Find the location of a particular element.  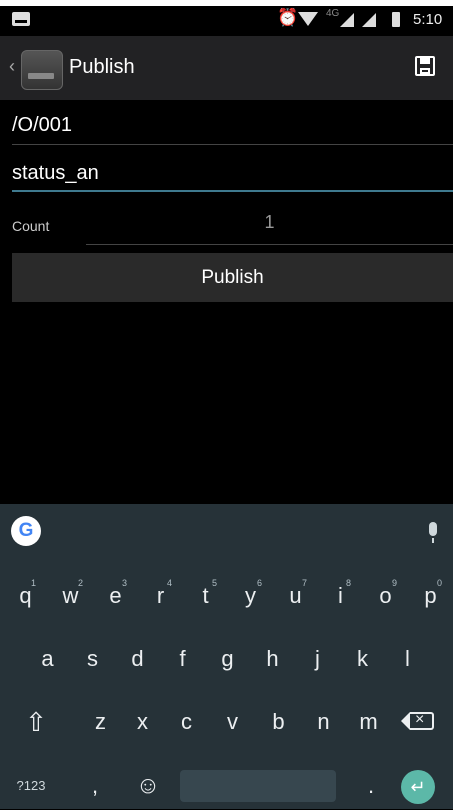

key-r: r4 is located at coordinates (160, 596).